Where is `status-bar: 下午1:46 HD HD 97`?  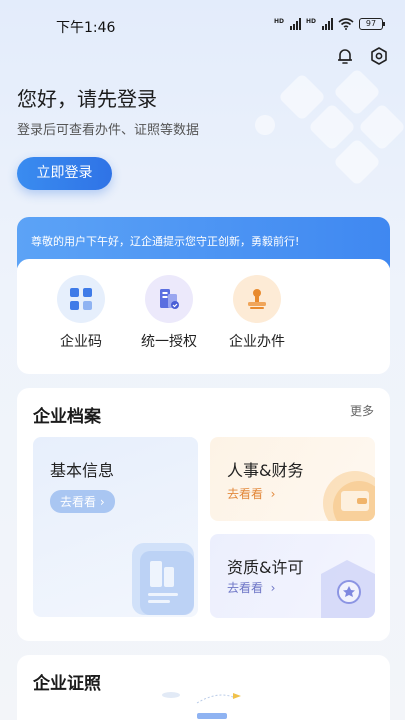
status-bar: 下午1:46 HD HD 97 is located at coordinates (202, 22).